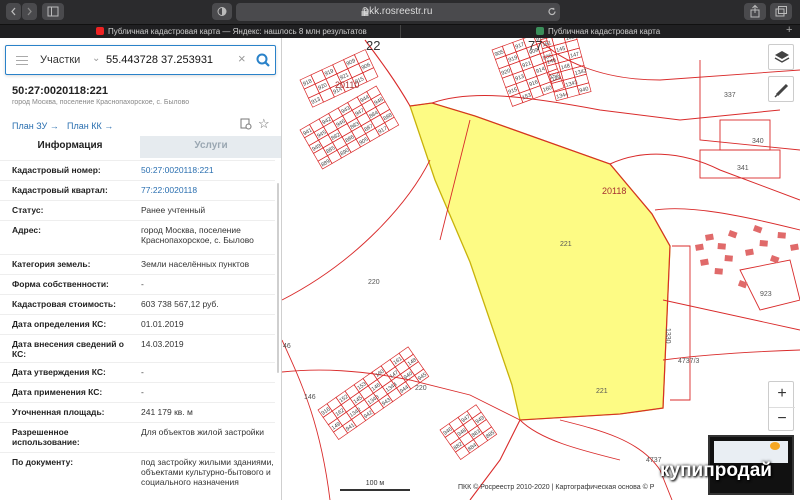 The width and height of the screenshot is (800, 500). I want to click on pkk-favicon-icon, so click(540, 31).